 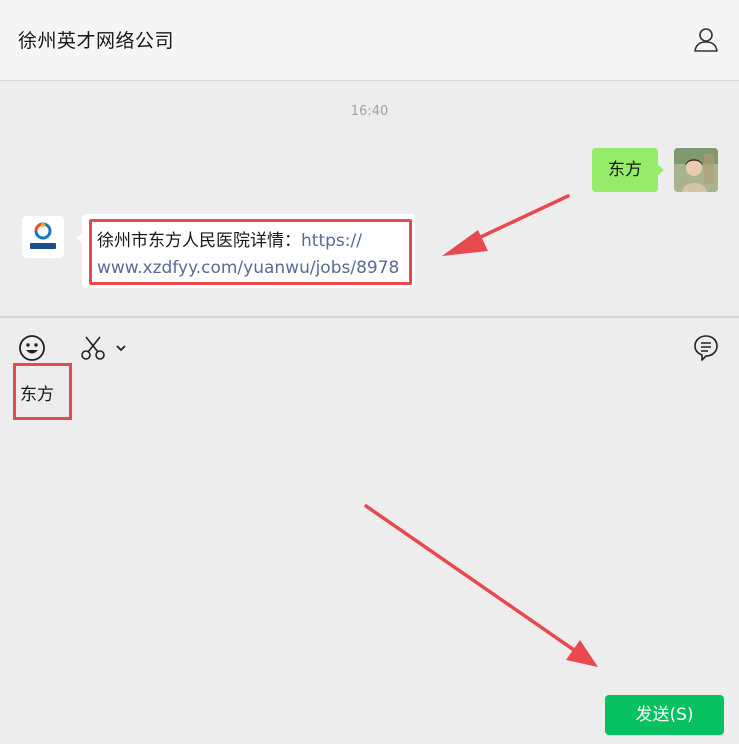 I want to click on chat-history-icon, so click(x=706, y=350).